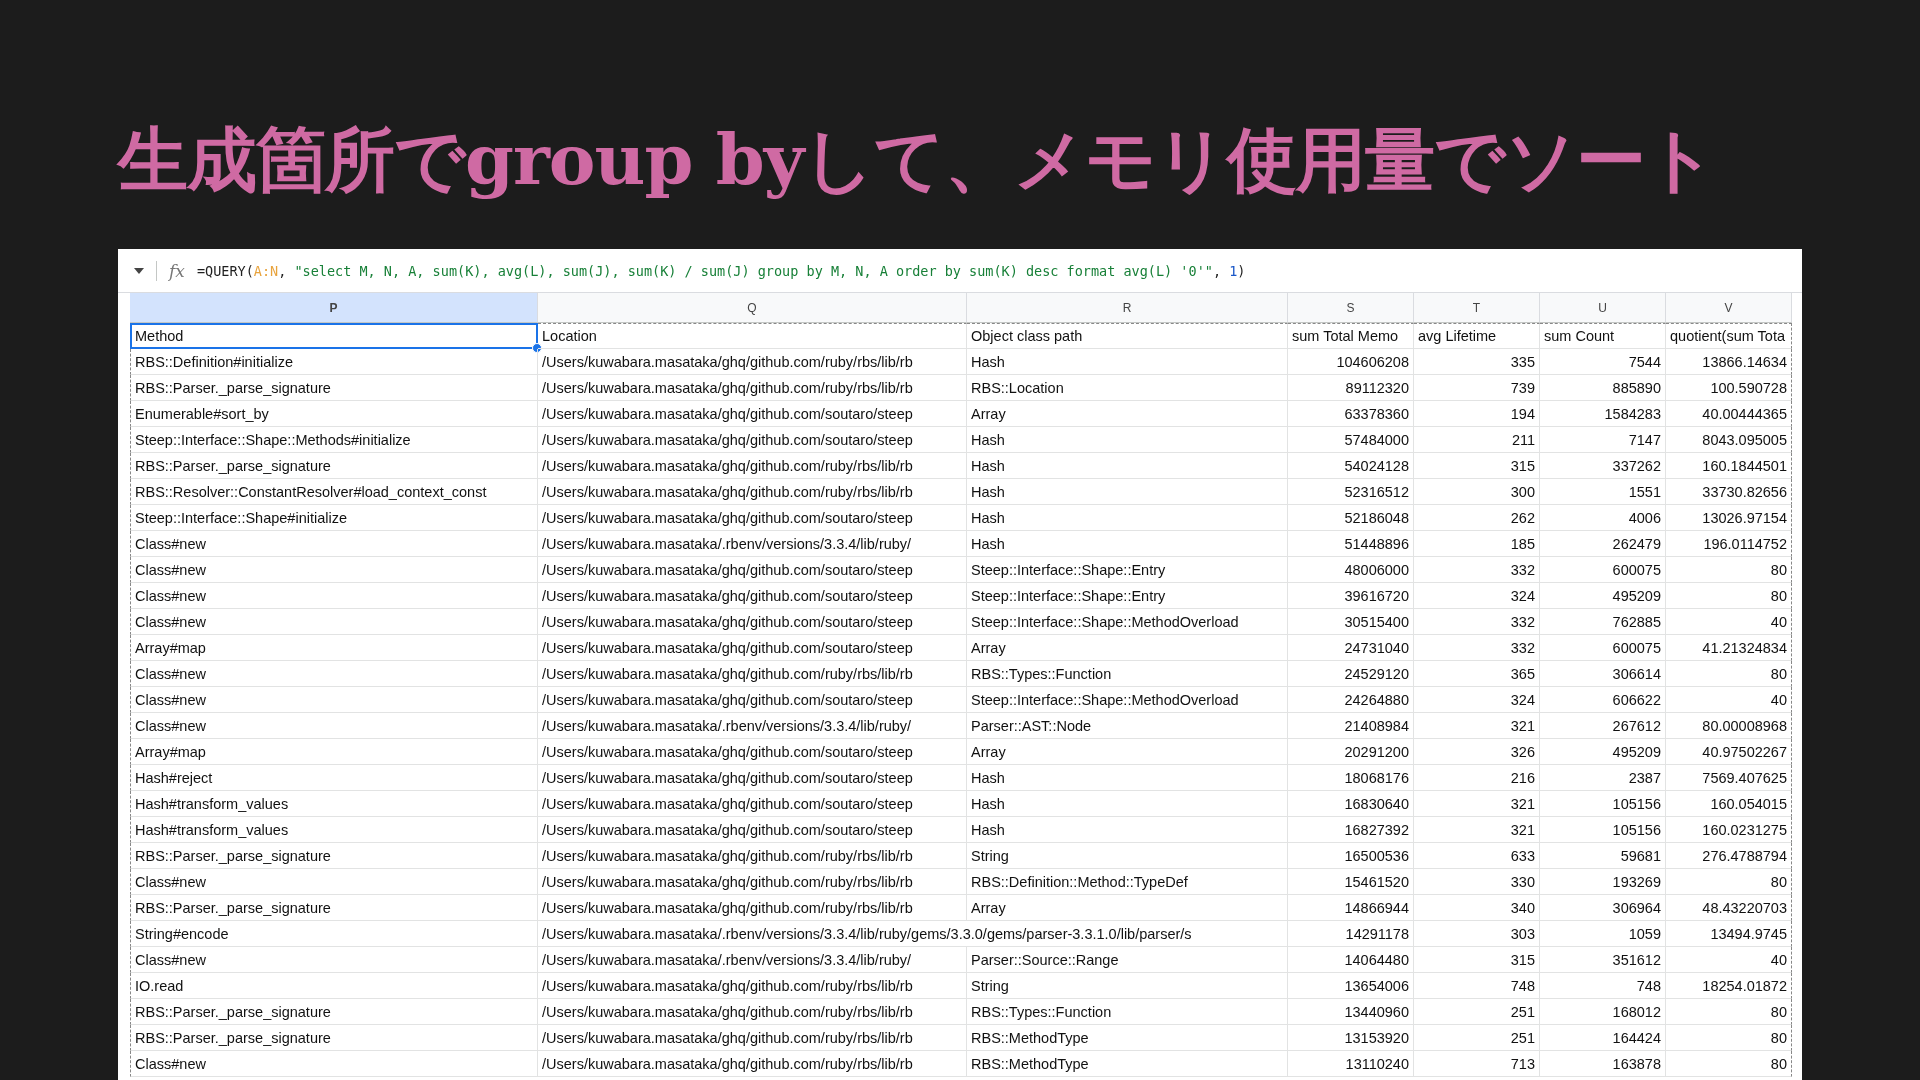 The image size is (1920, 1080). Describe the element at coordinates (1603, 544) in the screenshot. I see `table-cell: 262479` at that location.